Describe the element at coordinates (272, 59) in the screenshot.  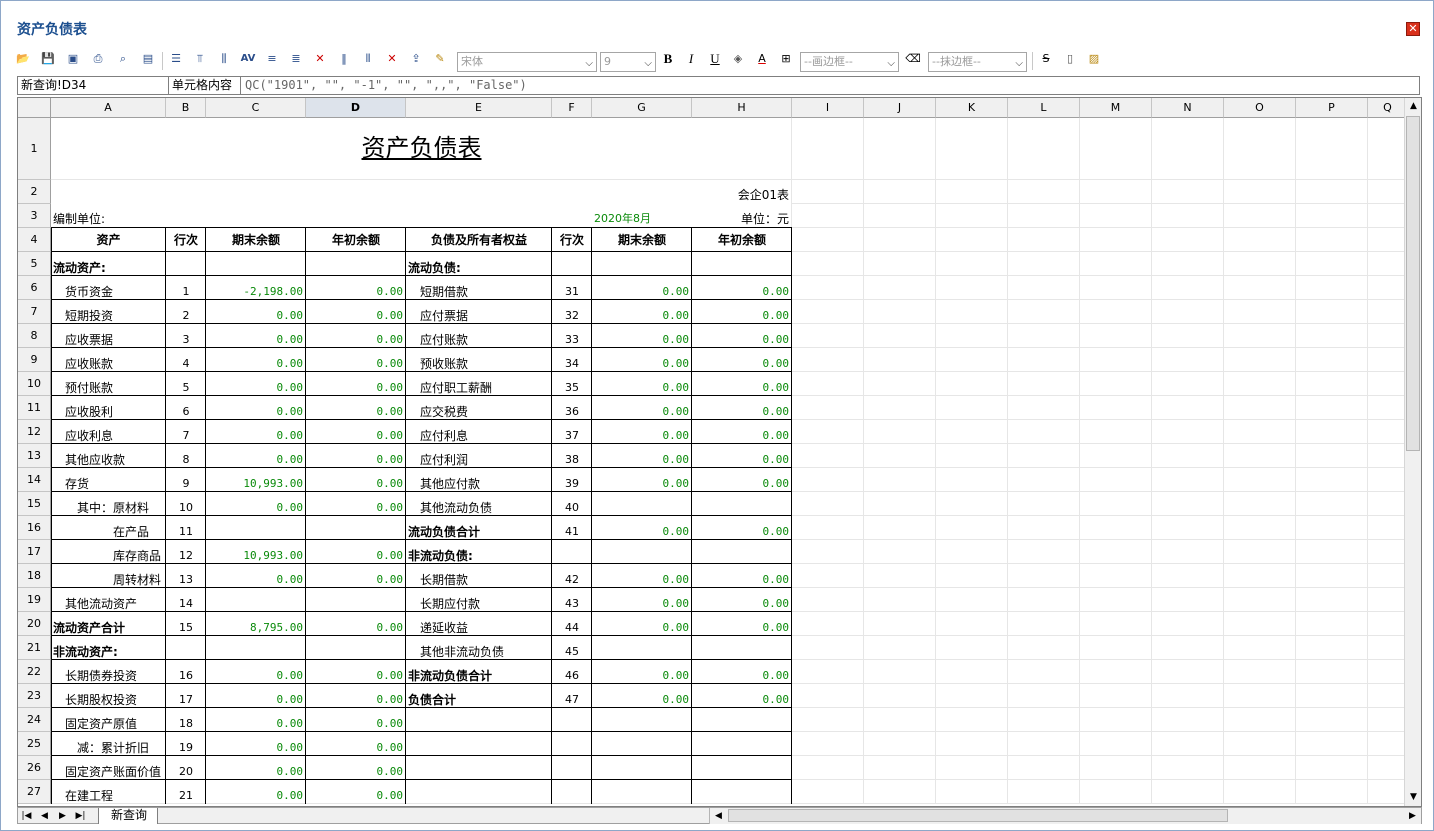
I see `align-center-icon: ≡` at that location.